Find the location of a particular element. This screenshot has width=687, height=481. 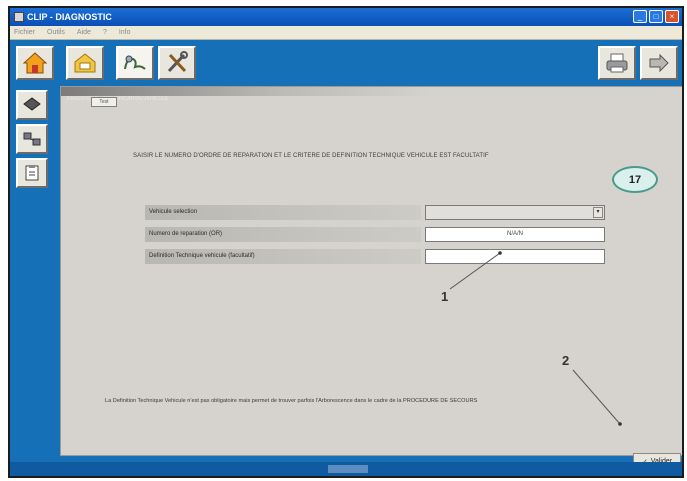

callout-overlay is located at coordinates (535, 338).